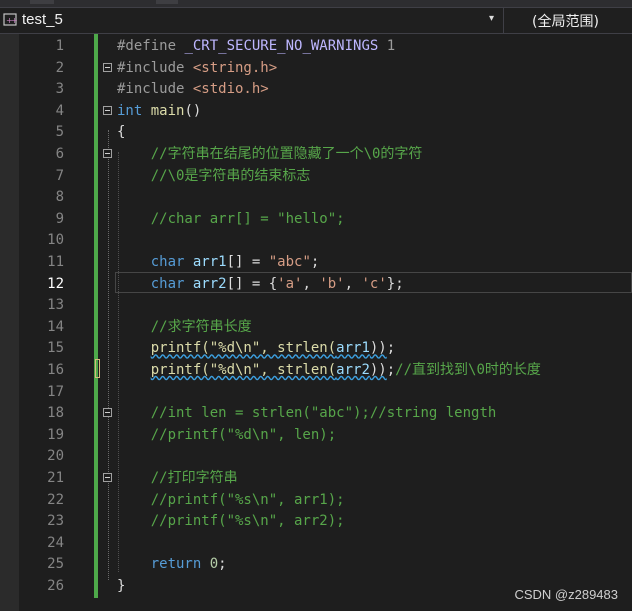 The width and height of the screenshot is (632, 611). Describe the element at coordinates (353, 283) in the screenshot. I see `code-token: ,` at that location.